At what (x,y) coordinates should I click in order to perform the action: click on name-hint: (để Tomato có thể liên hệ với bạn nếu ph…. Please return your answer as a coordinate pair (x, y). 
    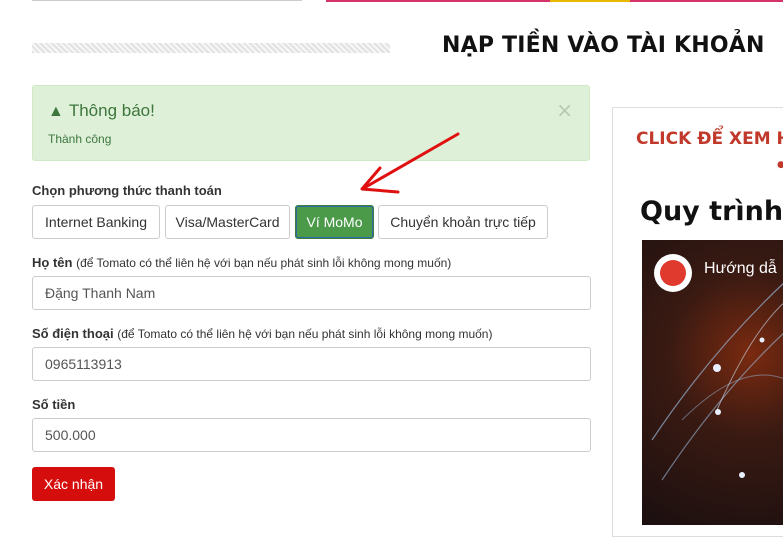
    Looking at the image, I should click on (264, 263).